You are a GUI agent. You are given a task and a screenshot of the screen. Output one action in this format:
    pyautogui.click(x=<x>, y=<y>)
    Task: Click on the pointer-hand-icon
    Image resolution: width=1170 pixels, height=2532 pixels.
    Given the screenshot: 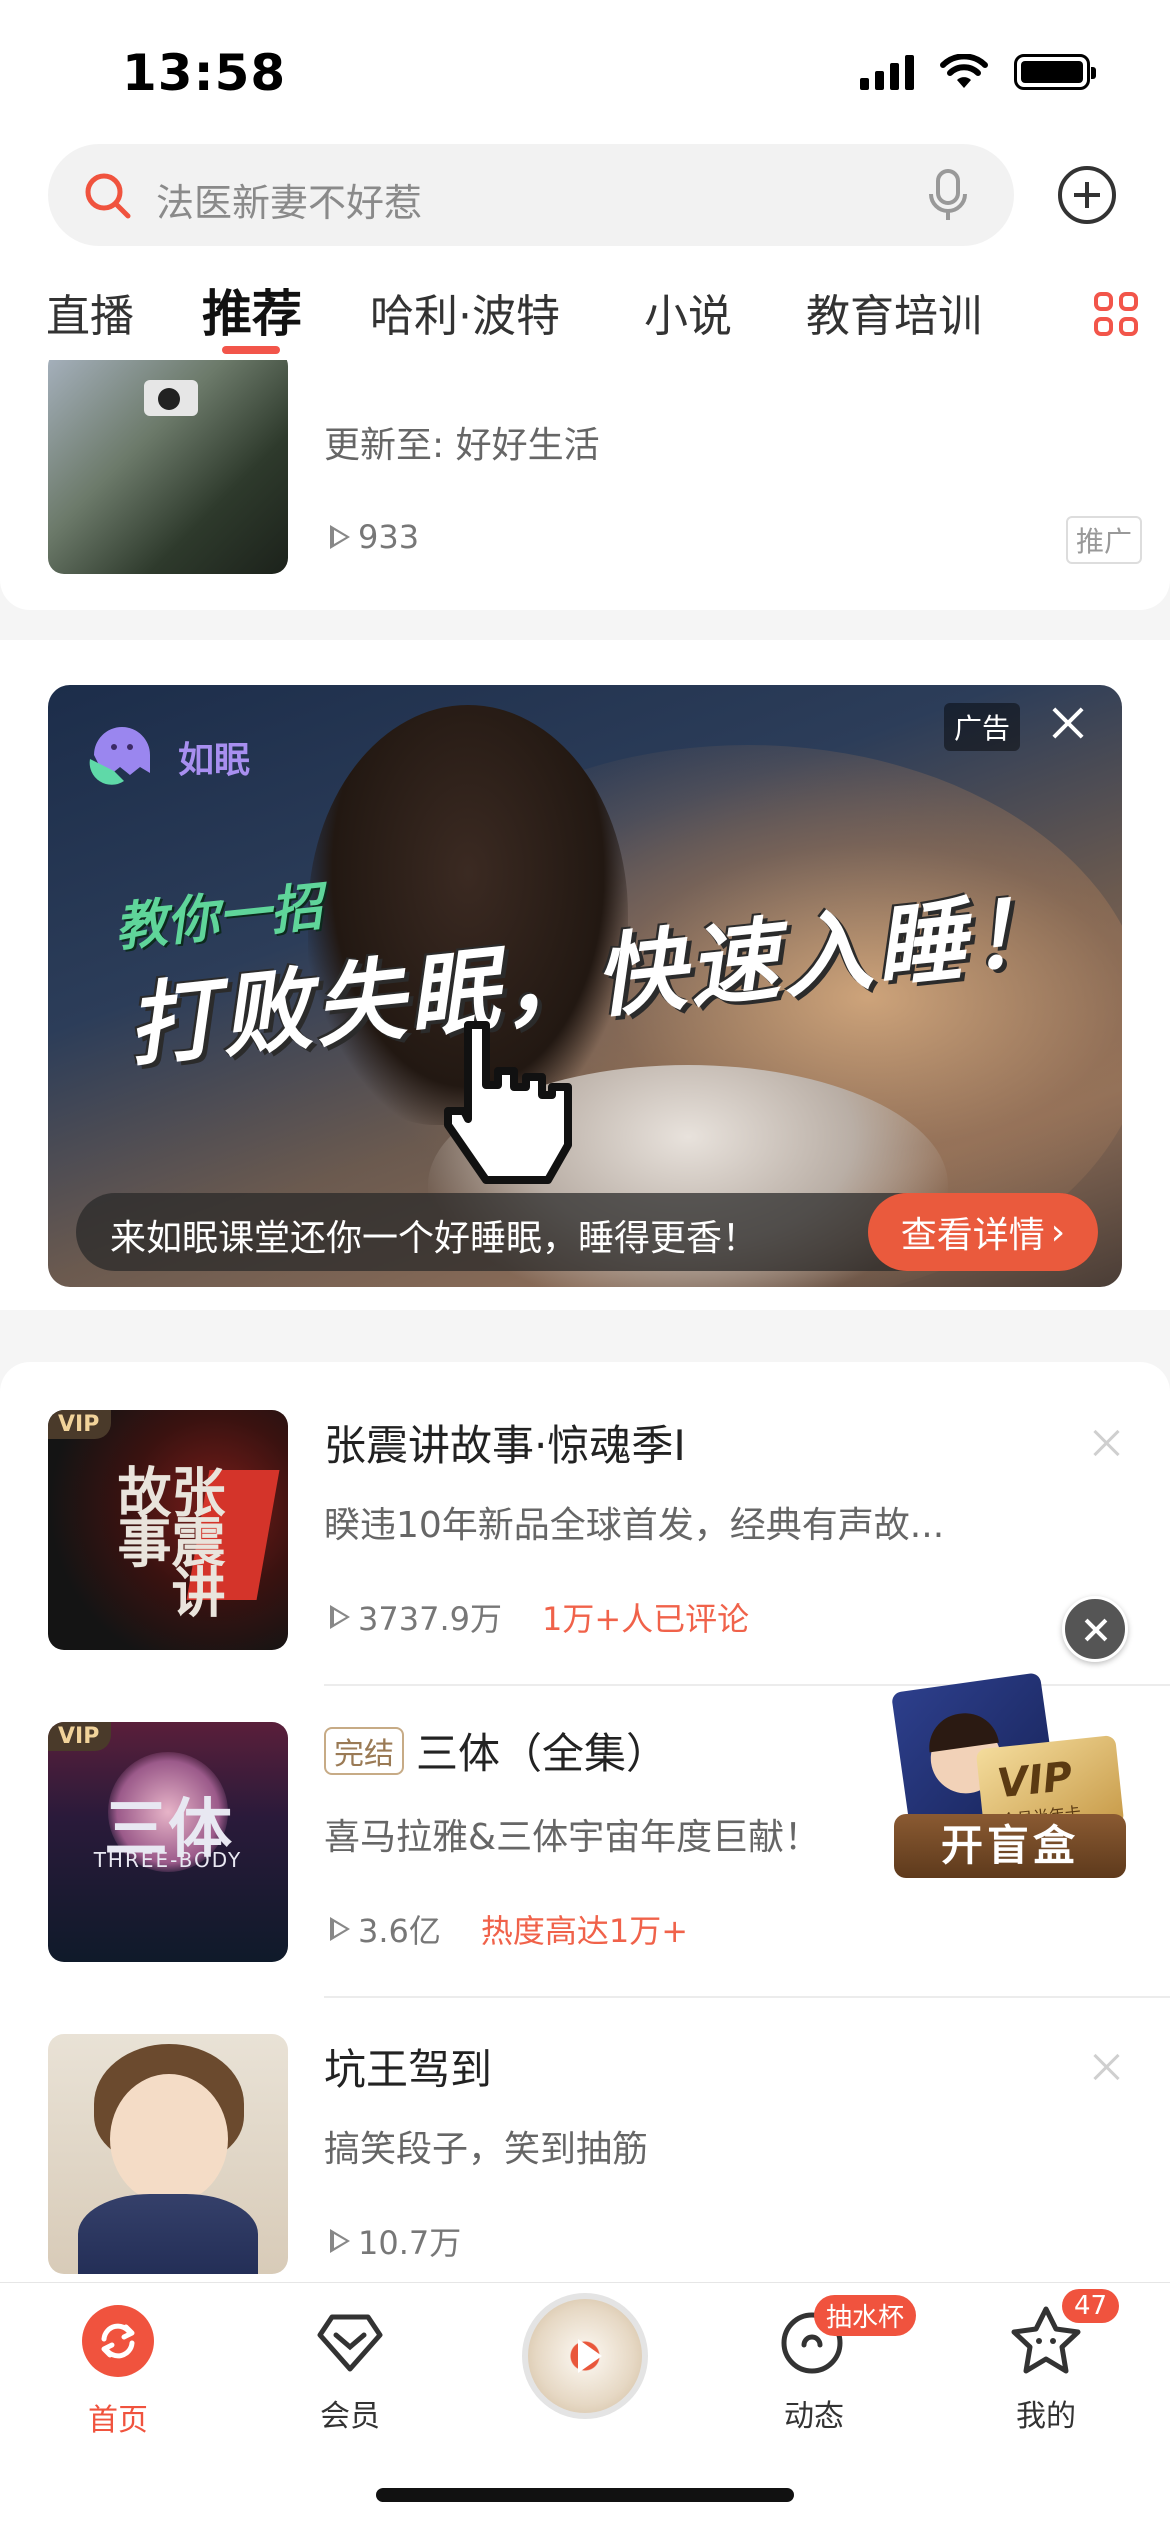 What is the action you would take?
    pyautogui.click(x=508, y=1102)
    